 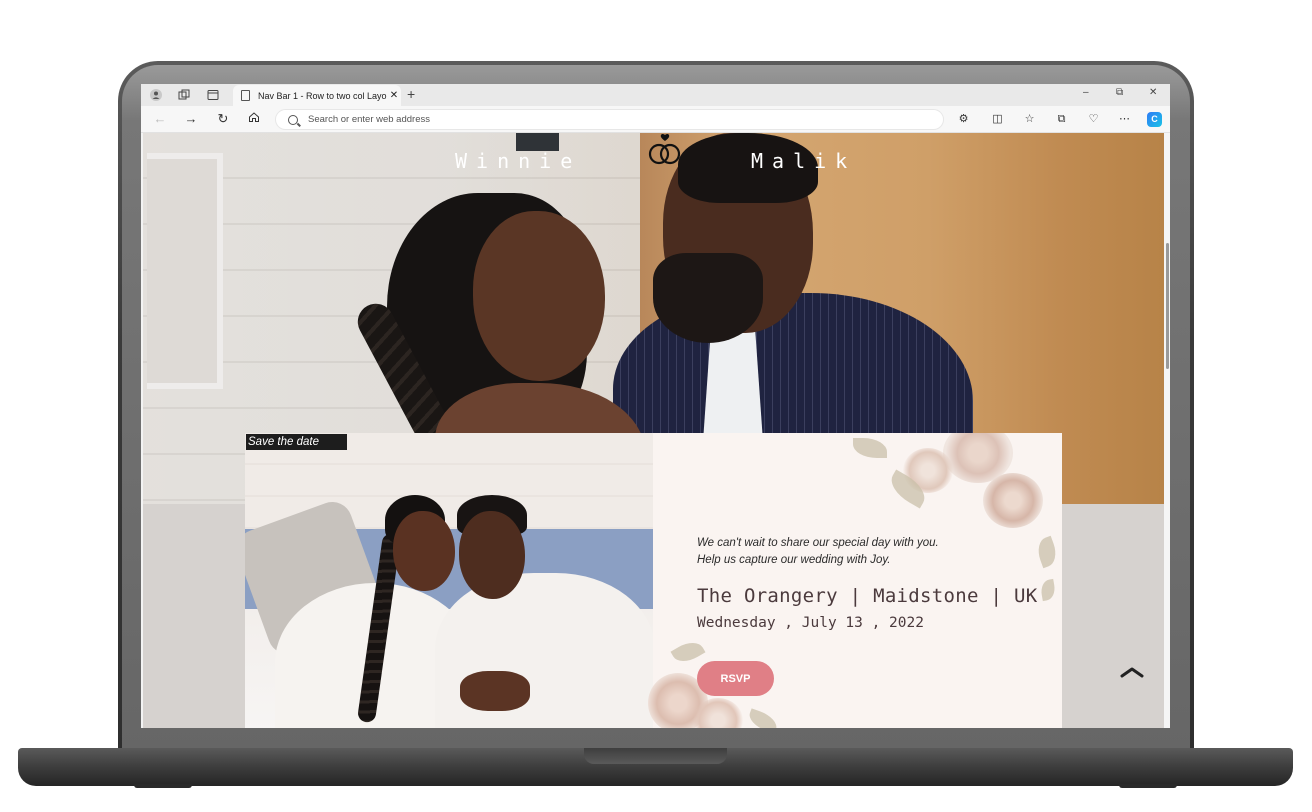 What do you see at coordinates (963, 119) in the screenshot?
I see `extensions-icon: ⚙` at bounding box center [963, 119].